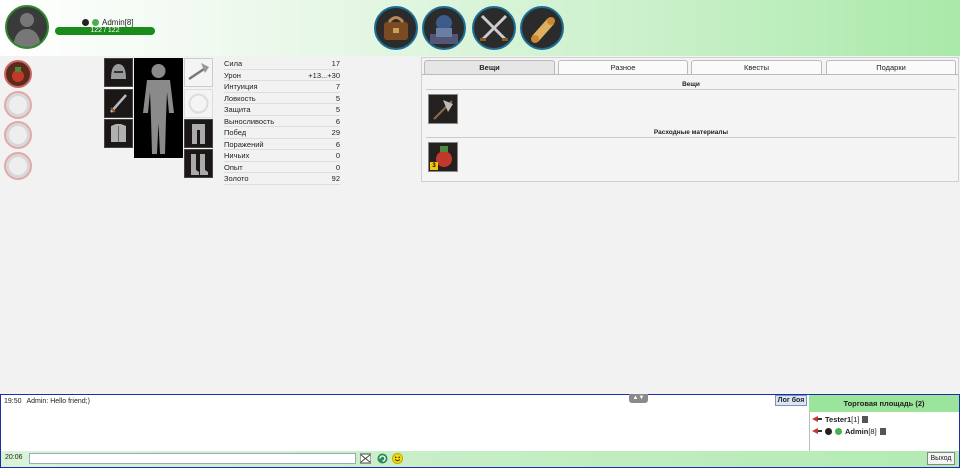 The image size is (960, 468). I want to click on character-figure, so click(158, 108).